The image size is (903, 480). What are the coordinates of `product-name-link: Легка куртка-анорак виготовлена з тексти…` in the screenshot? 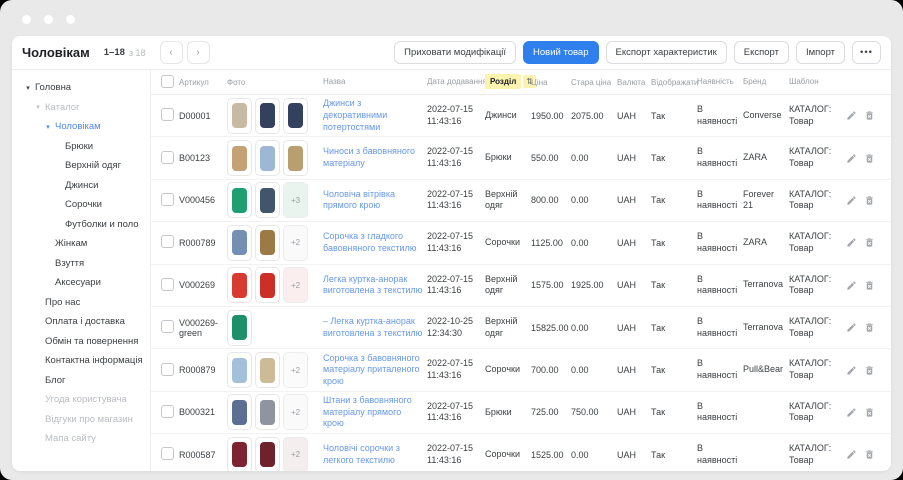 It's located at (373, 285).